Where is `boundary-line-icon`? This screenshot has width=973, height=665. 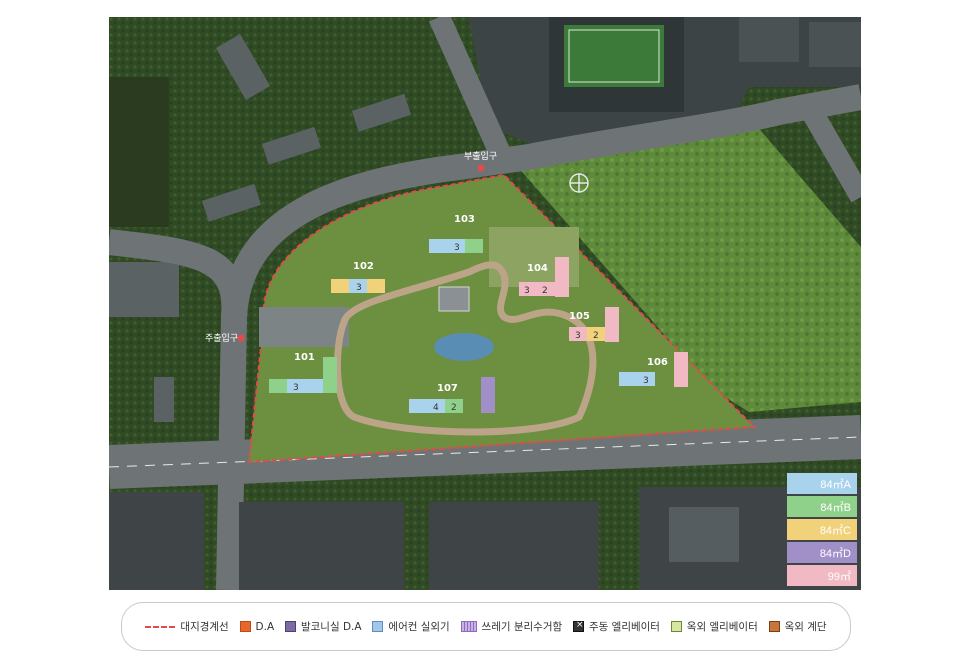
boundary-line-icon is located at coordinates (160, 626).